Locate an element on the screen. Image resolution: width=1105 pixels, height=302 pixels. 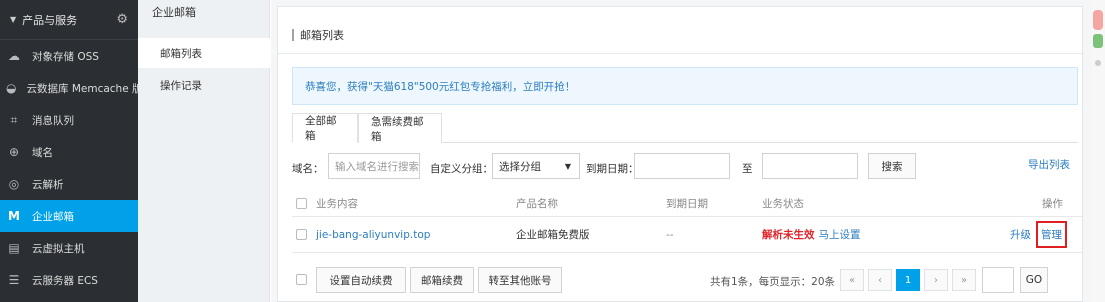
promo-text: 恭喜您，获得"天猫618"500元红包专抢福利，立即开抢！ is located at coordinates (440, 86).